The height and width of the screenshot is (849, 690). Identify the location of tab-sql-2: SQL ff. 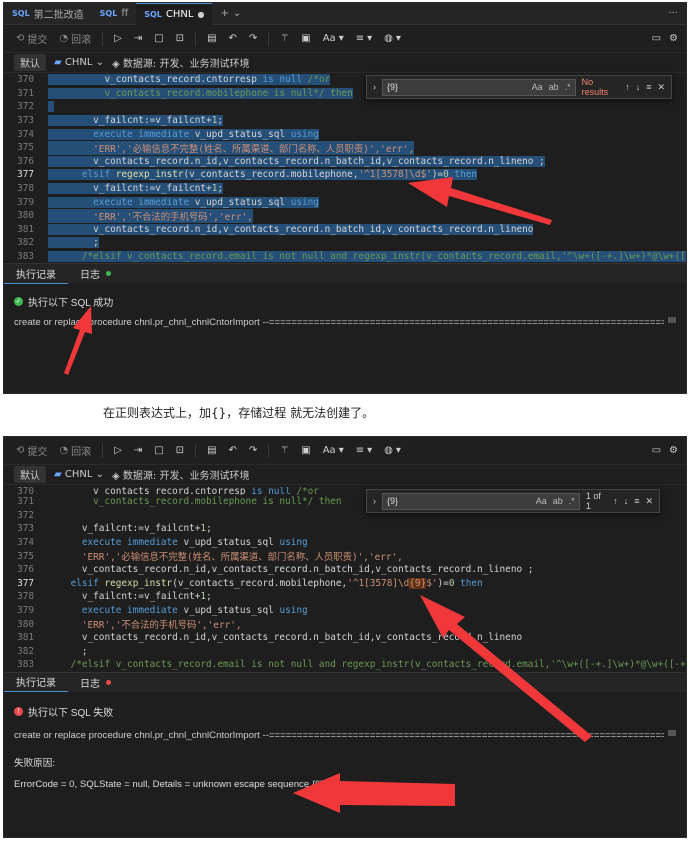
(114, 14).